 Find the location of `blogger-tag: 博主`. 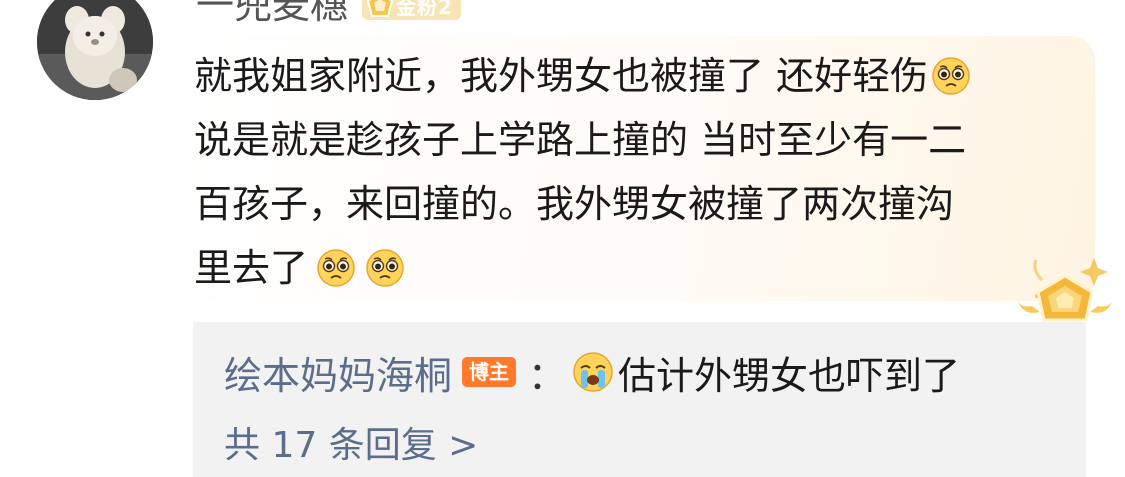

blogger-tag: 博主 is located at coordinates (489, 372).